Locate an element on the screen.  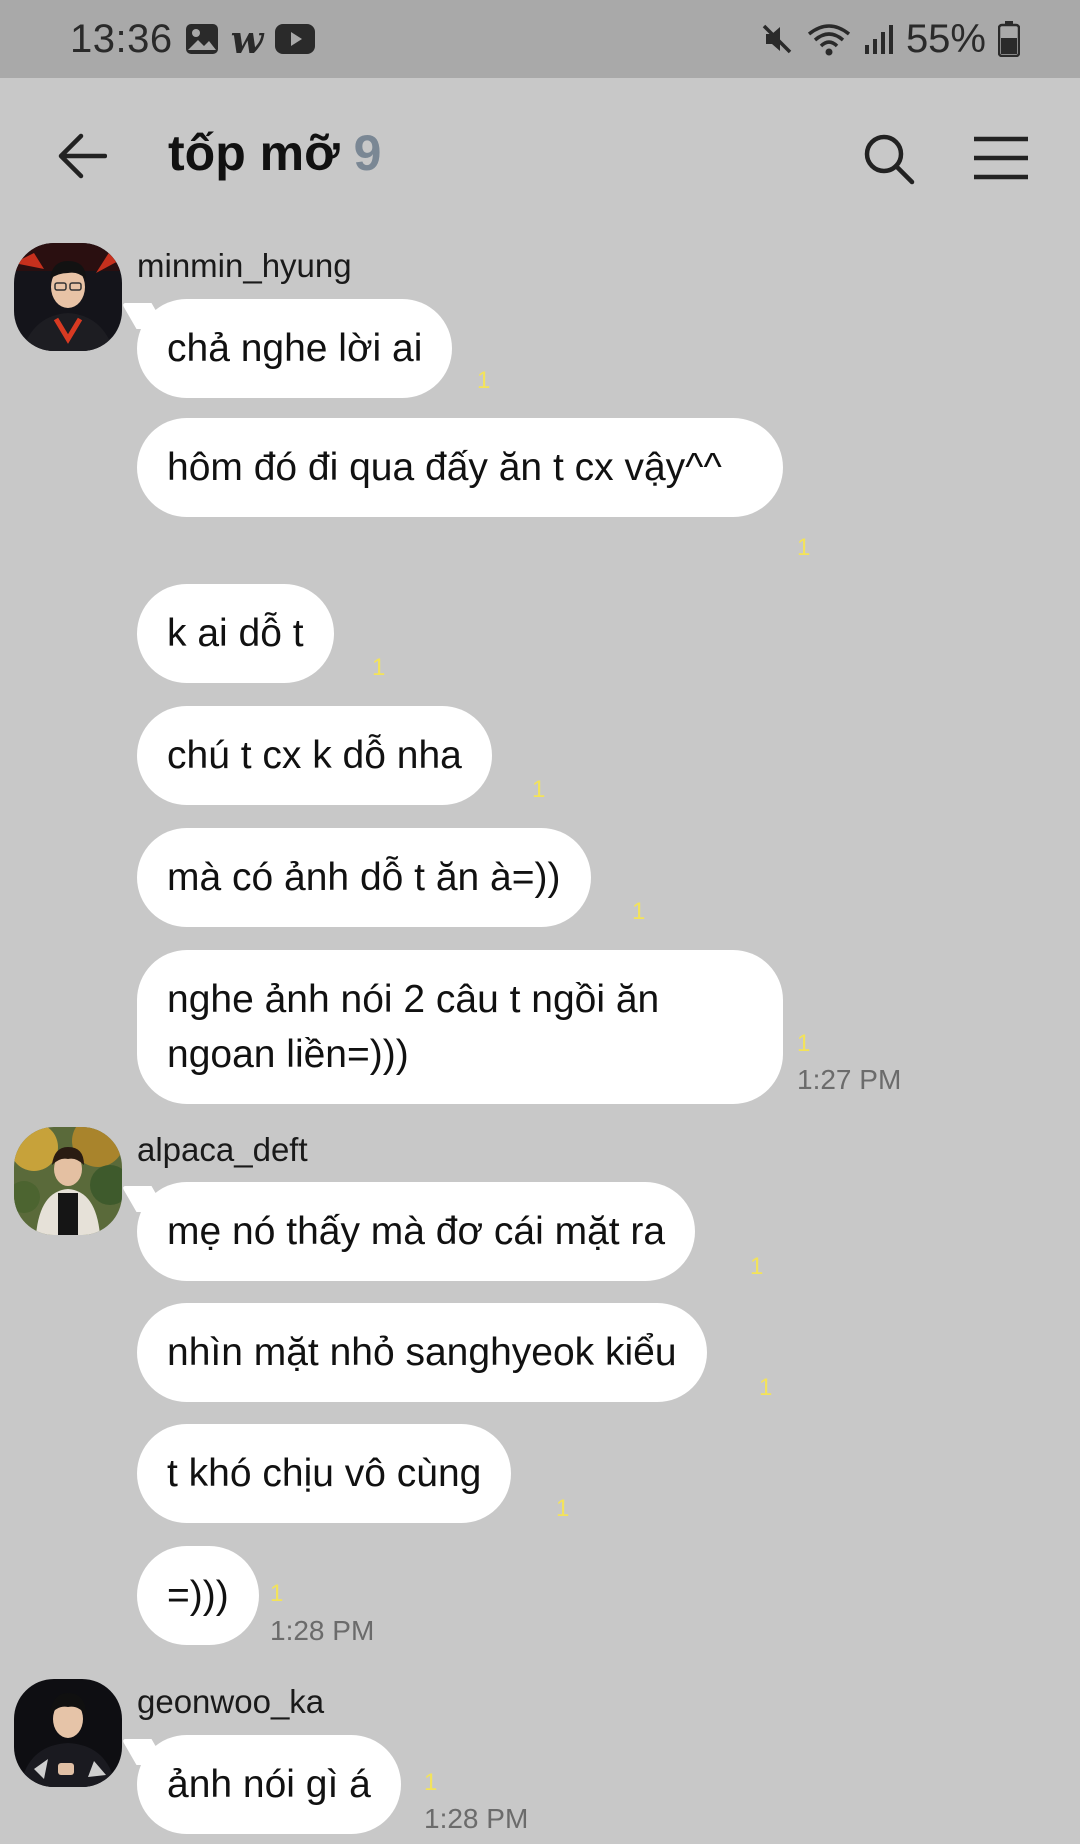
message-bubble: mẹ nó thấy mà đơ cái mặt ra is located at coordinates (416, 1231).